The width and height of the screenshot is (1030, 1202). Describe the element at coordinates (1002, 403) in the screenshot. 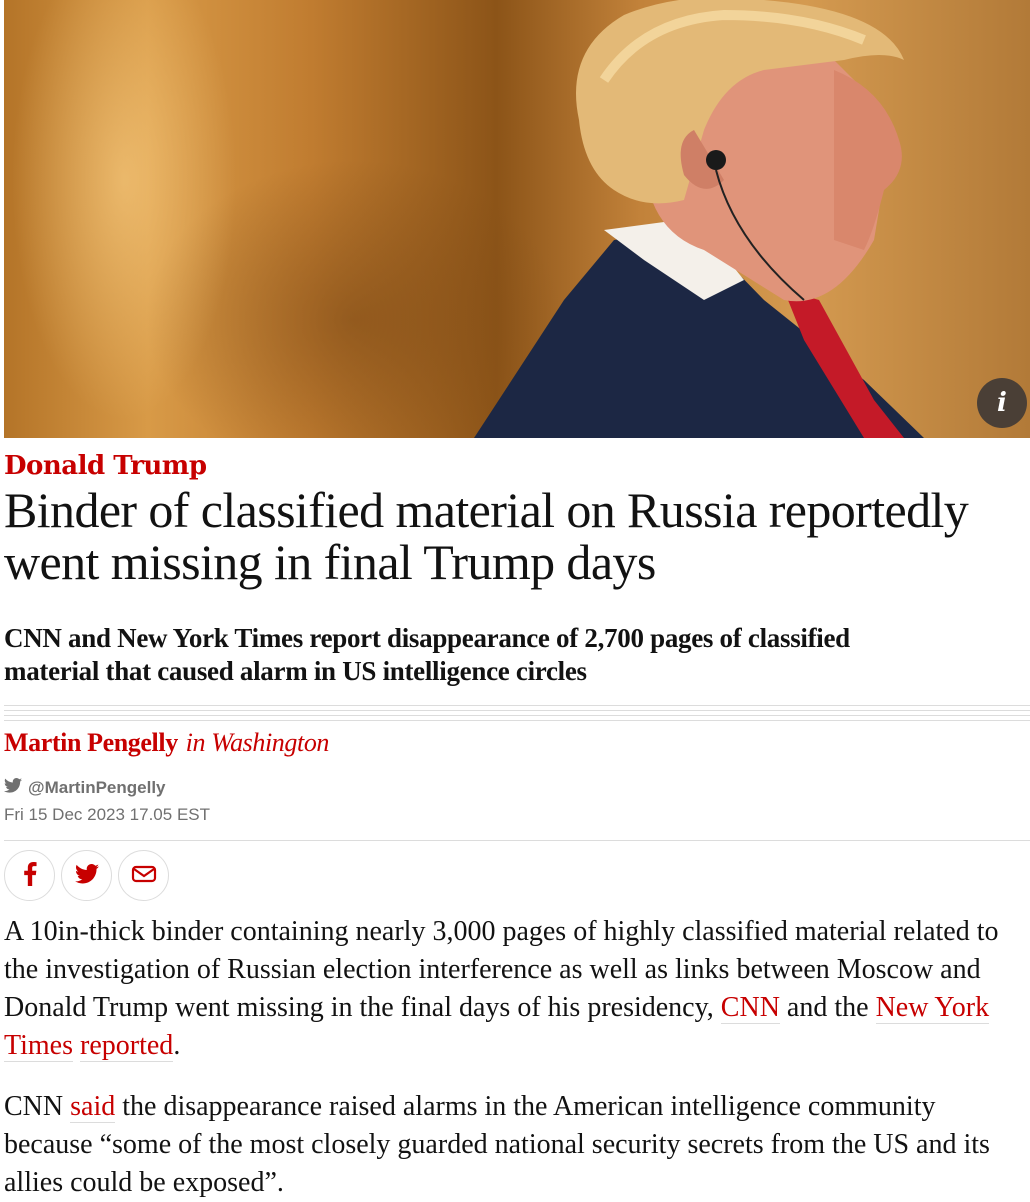

I see `image-info-icon: i` at that location.